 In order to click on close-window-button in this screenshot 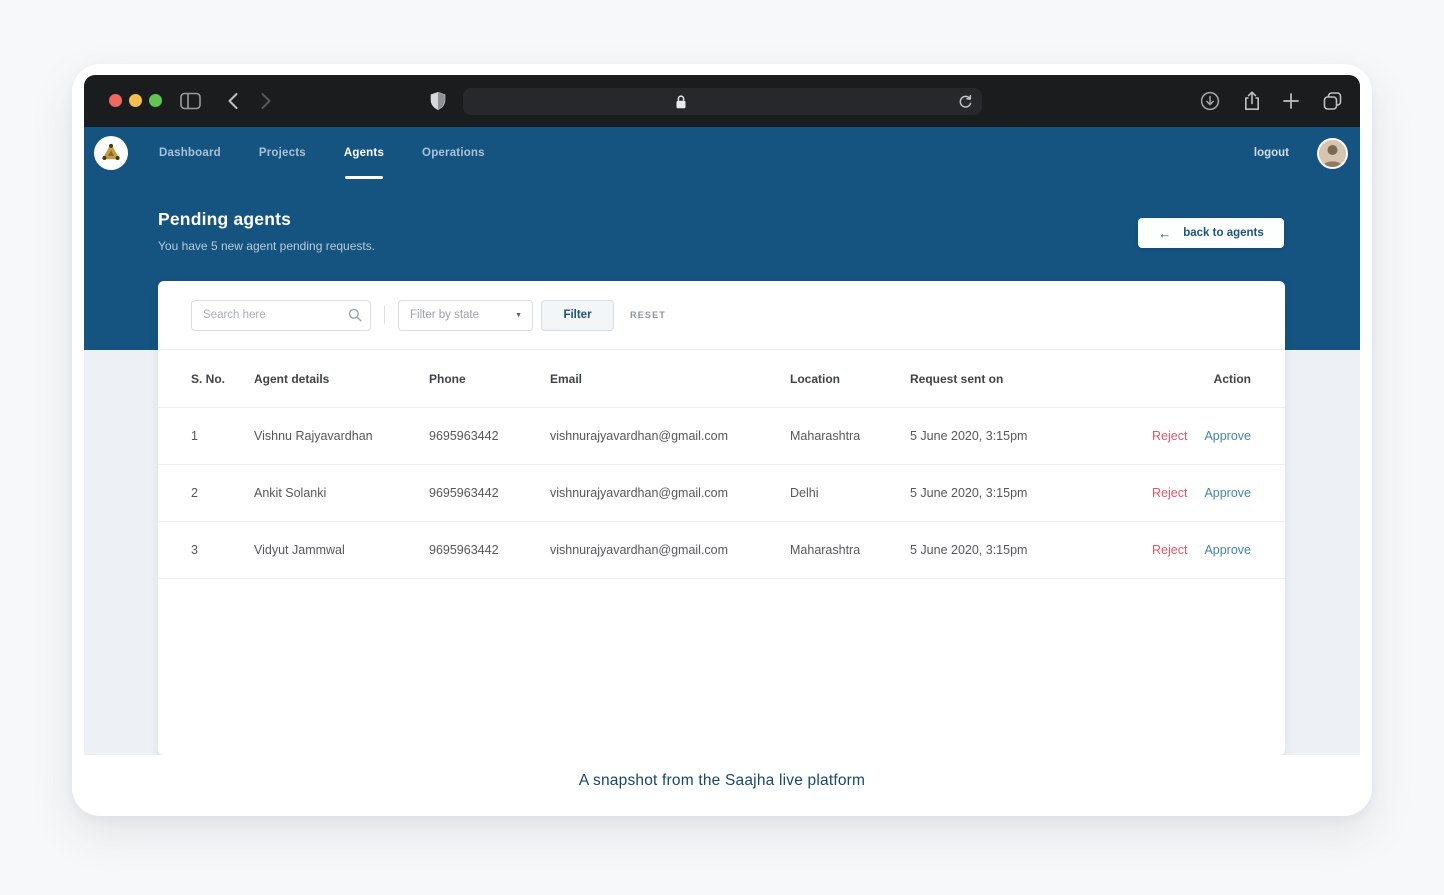, I will do `click(115, 100)`.